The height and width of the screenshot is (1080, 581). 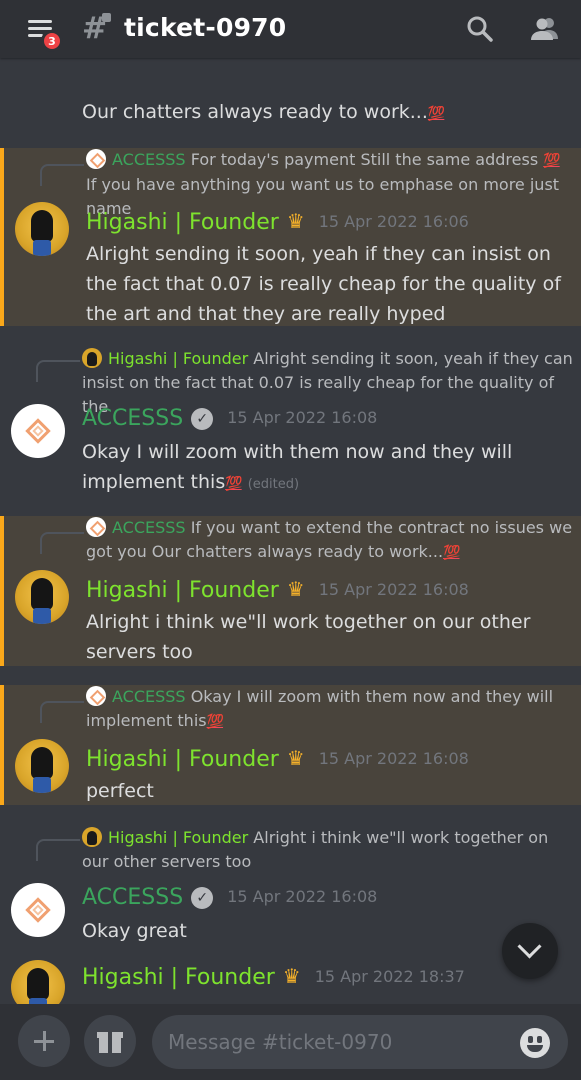 What do you see at coordinates (277, 222) in the screenshot?
I see `author-name: Higashi | Founder ♛ 15 Apr 2022 16:06` at bounding box center [277, 222].